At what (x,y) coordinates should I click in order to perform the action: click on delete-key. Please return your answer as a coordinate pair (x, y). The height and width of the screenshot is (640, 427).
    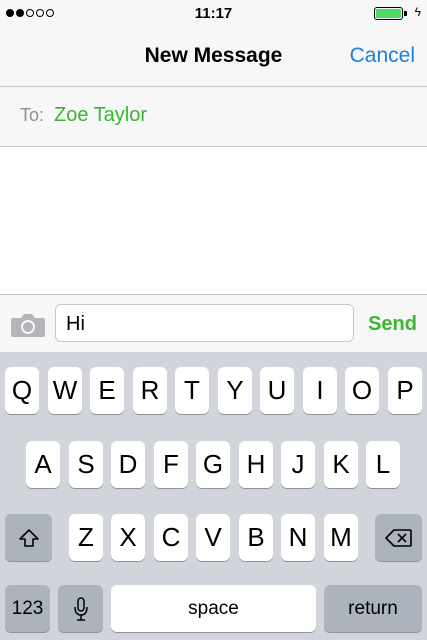
    Looking at the image, I should click on (398, 537).